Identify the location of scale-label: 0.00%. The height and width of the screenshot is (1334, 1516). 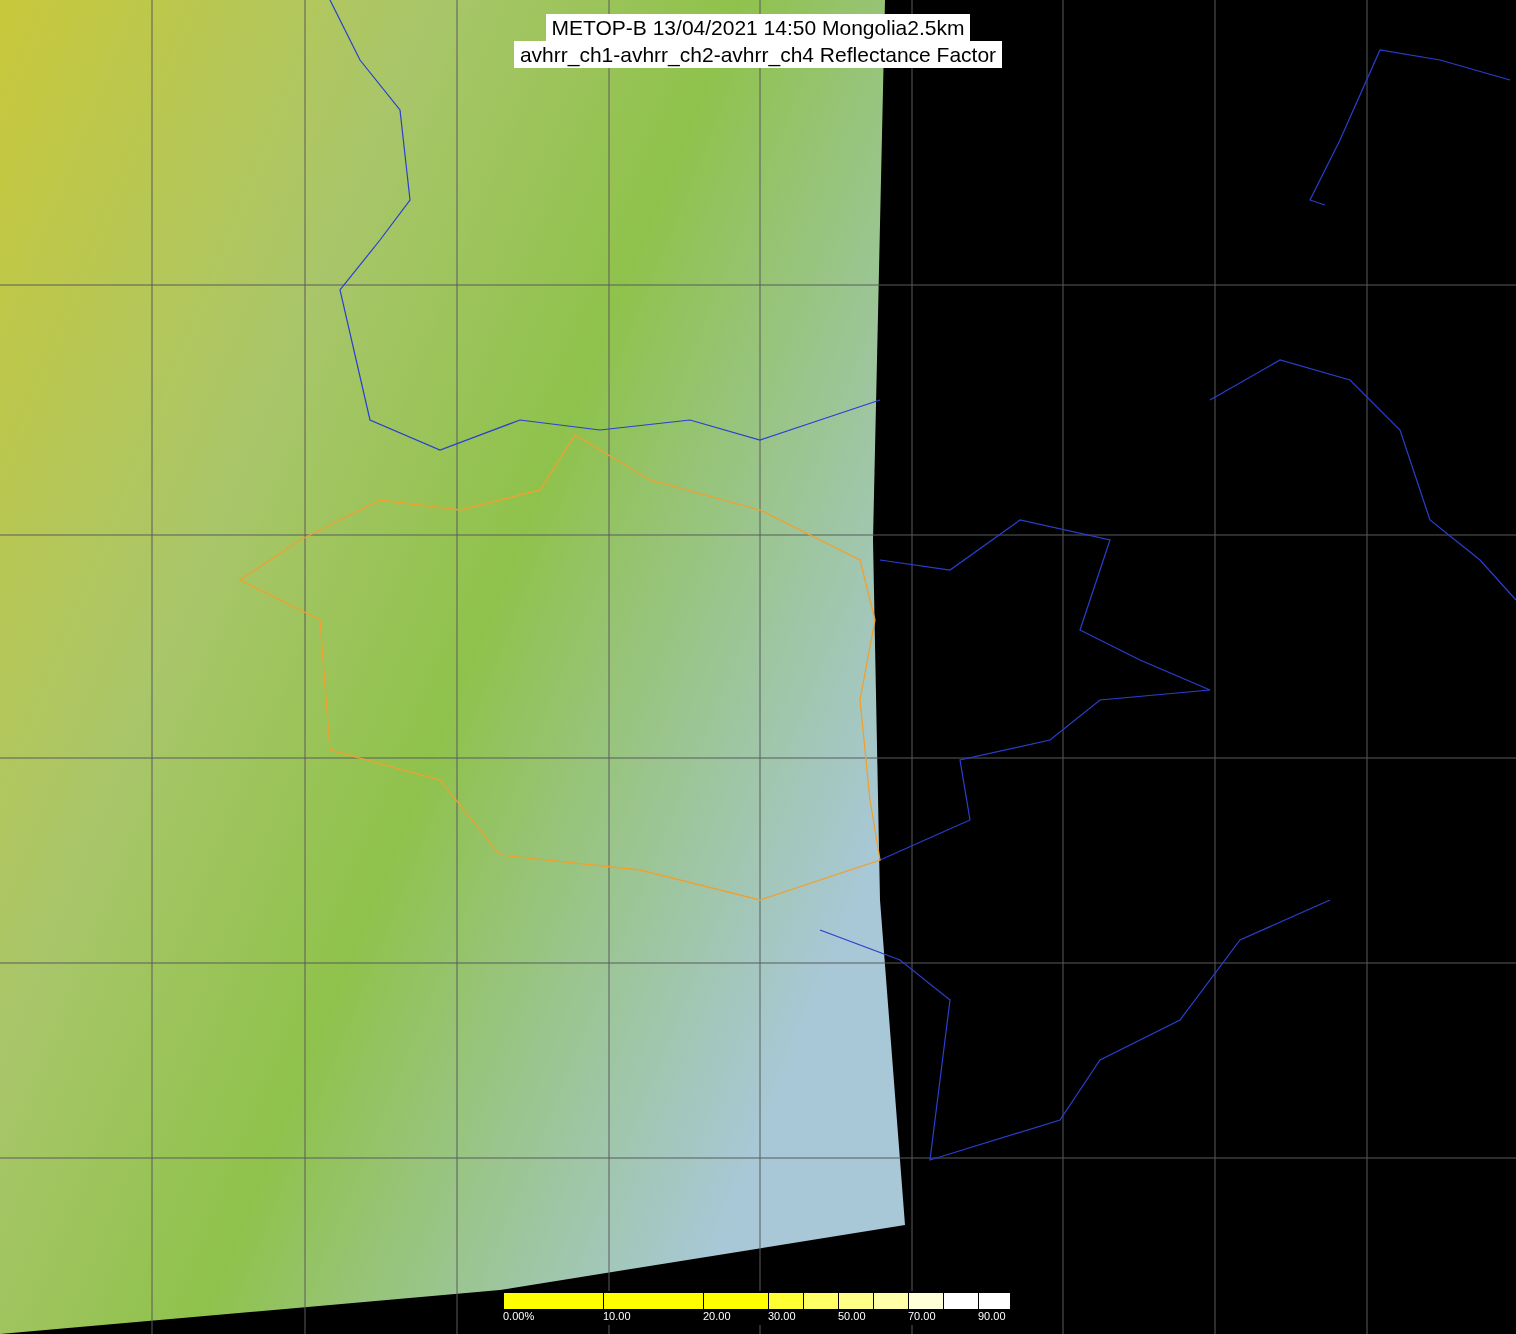
(519, 1316).